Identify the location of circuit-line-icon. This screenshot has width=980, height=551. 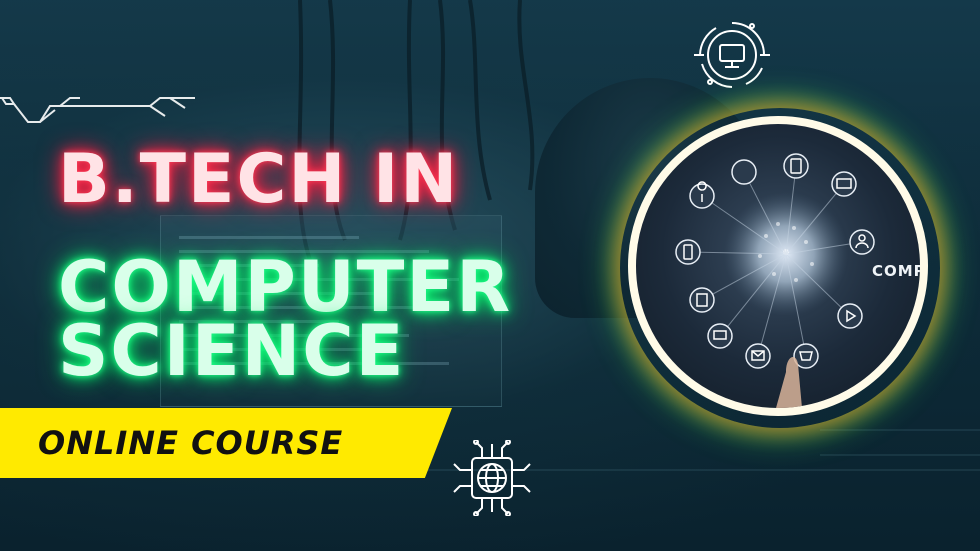
(97, 110).